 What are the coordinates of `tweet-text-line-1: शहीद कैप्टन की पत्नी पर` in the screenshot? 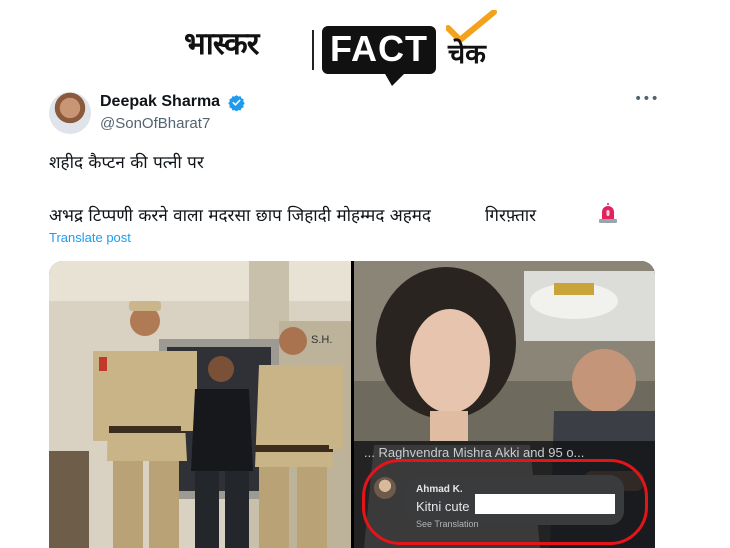 It's located at (126, 163).